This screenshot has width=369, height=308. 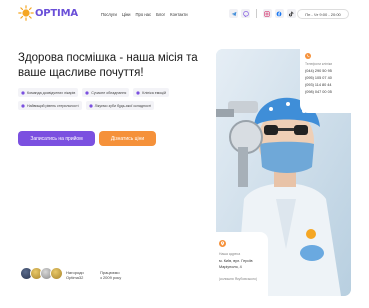 I want to click on phones-caption: Телефони клініки, so click(x=319, y=64).